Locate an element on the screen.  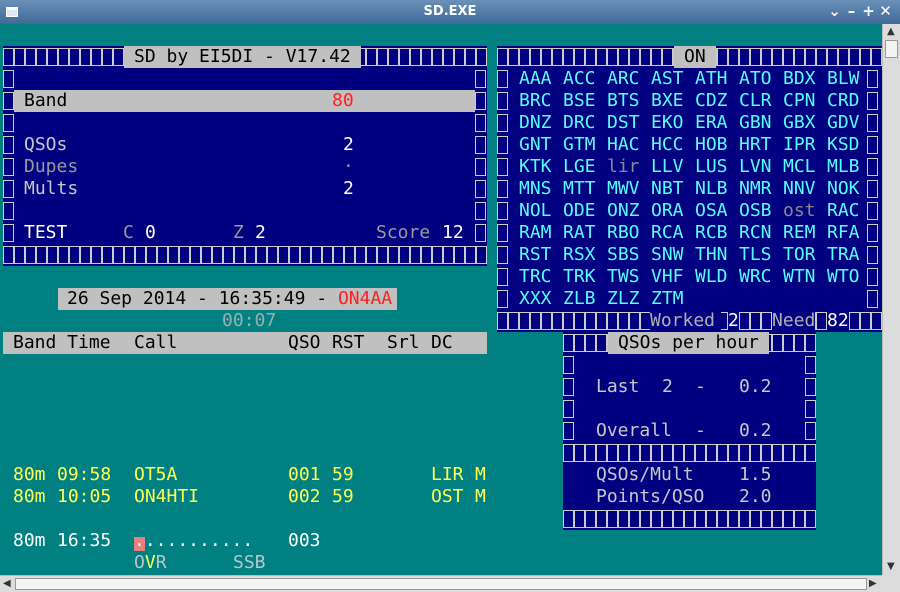
scroll-down-icon: ▼ is located at coordinates (891, 566).